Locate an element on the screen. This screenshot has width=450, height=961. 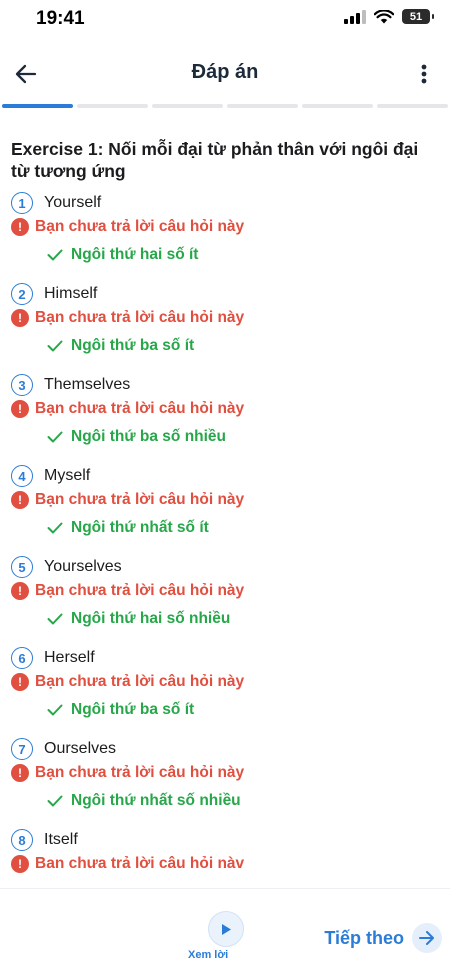
status-bar: 19:41 51 is located at coordinates (225, 20).